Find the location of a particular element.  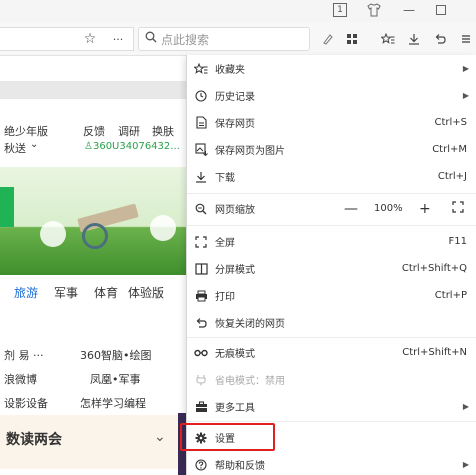

link-left-2: 浪微博 is located at coordinates (20, 379).